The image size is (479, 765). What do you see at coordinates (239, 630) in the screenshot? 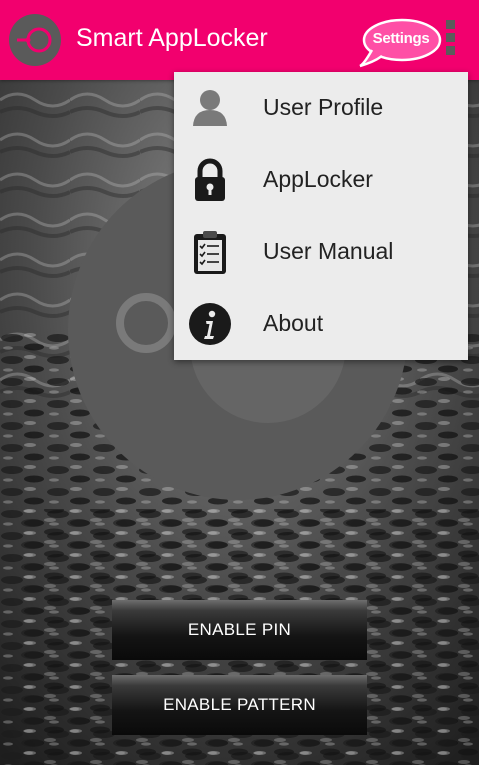
I see `enable-pin-button: ENABLE PIN` at bounding box center [239, 630].